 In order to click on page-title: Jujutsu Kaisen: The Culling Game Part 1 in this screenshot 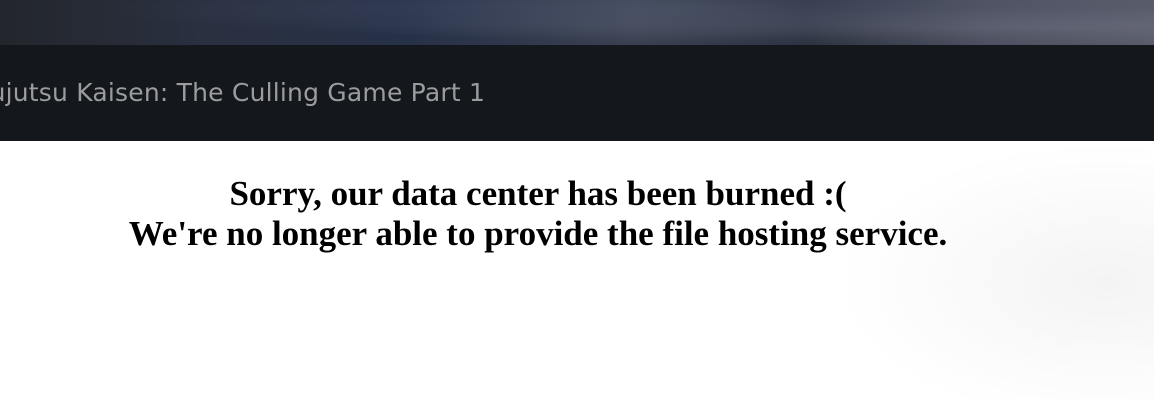, I will do `click(243, 92)`.